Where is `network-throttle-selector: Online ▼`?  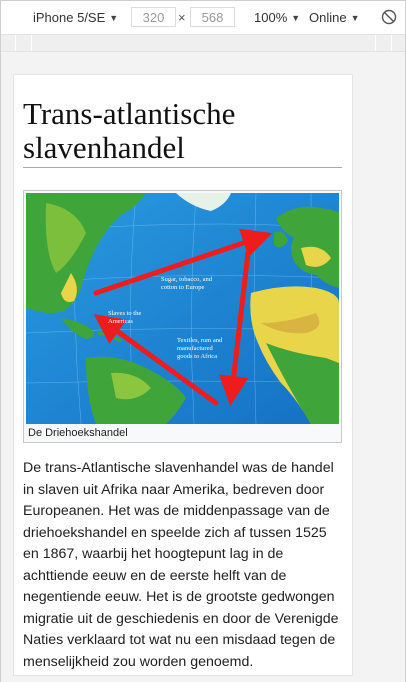 network-throttle-selector: Online ▼ is located at coordinates (334, 17).